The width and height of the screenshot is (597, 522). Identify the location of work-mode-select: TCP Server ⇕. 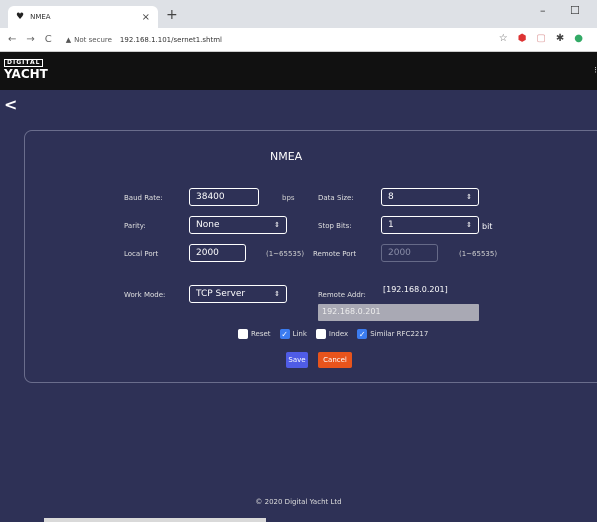
(238, 294).